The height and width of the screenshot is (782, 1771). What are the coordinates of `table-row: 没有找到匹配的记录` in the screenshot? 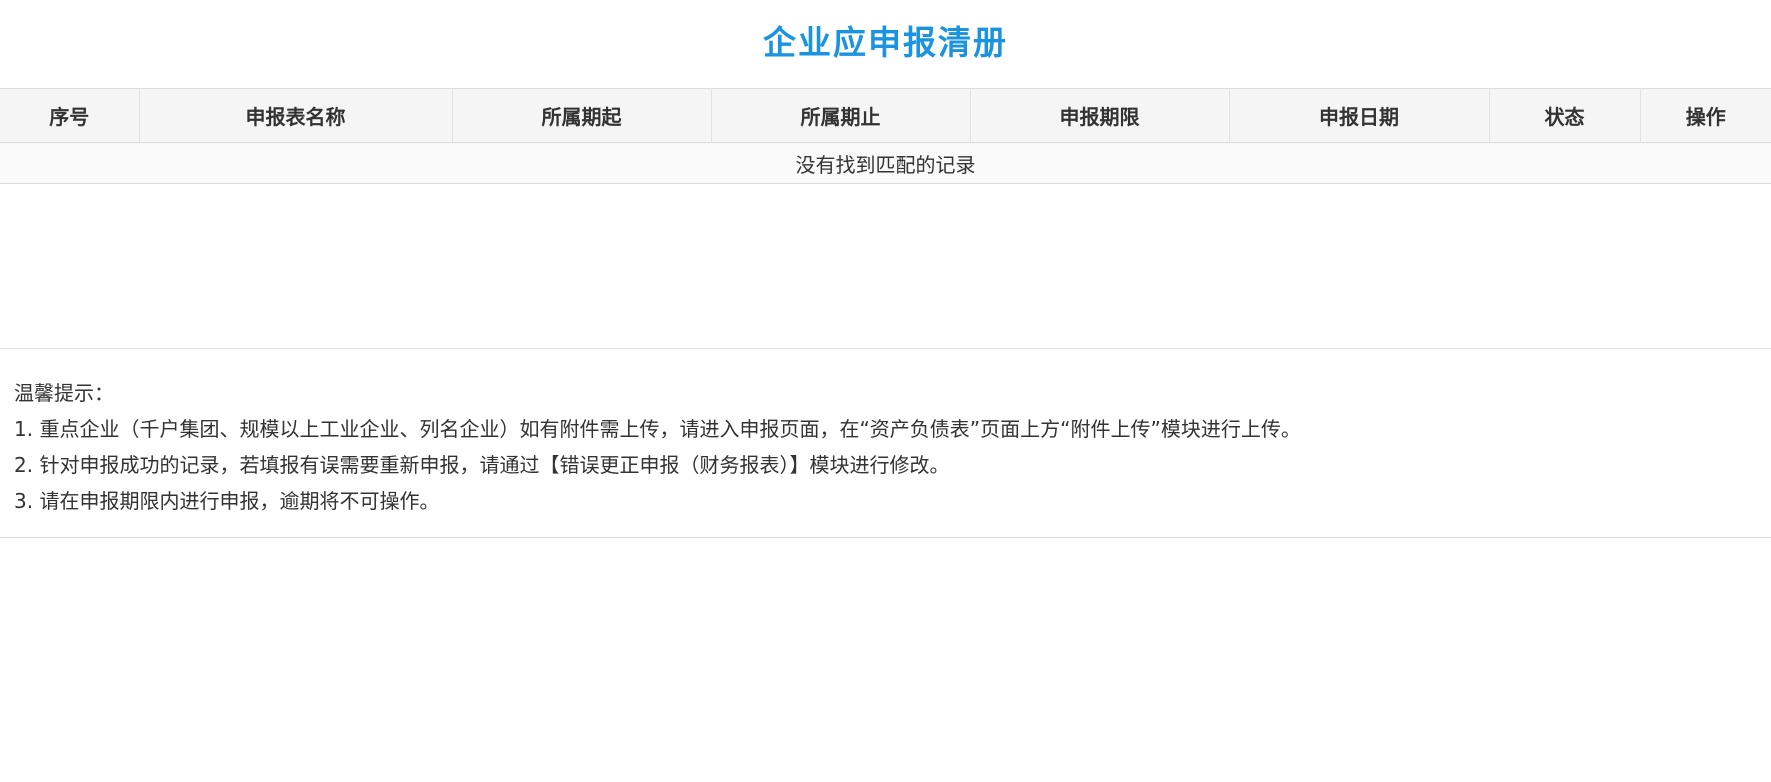 It's located at (885, 163).